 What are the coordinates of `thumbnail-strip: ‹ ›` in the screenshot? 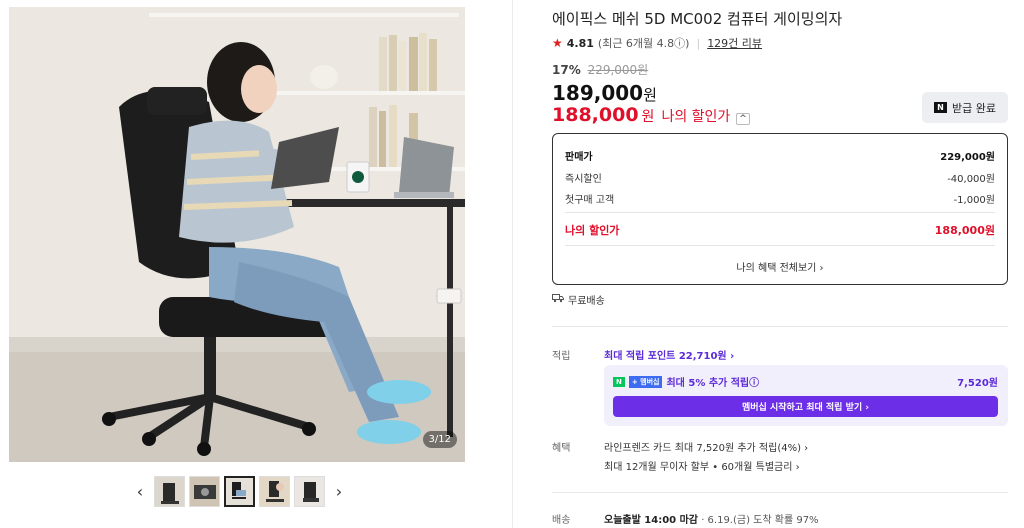 It's located at (239, 491).